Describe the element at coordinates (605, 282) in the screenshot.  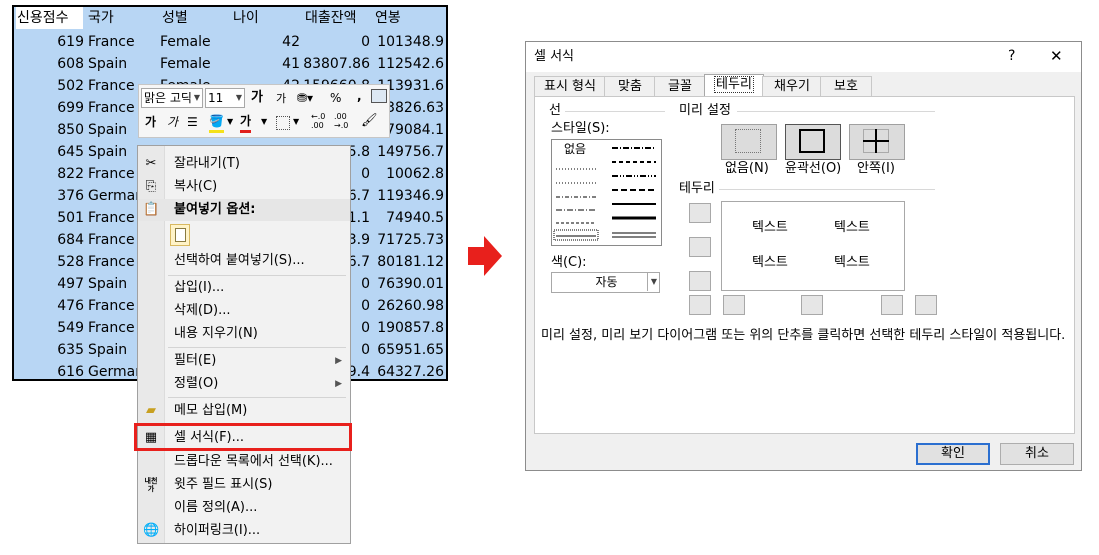
I see `color-select: 자동 ▼` at that location.